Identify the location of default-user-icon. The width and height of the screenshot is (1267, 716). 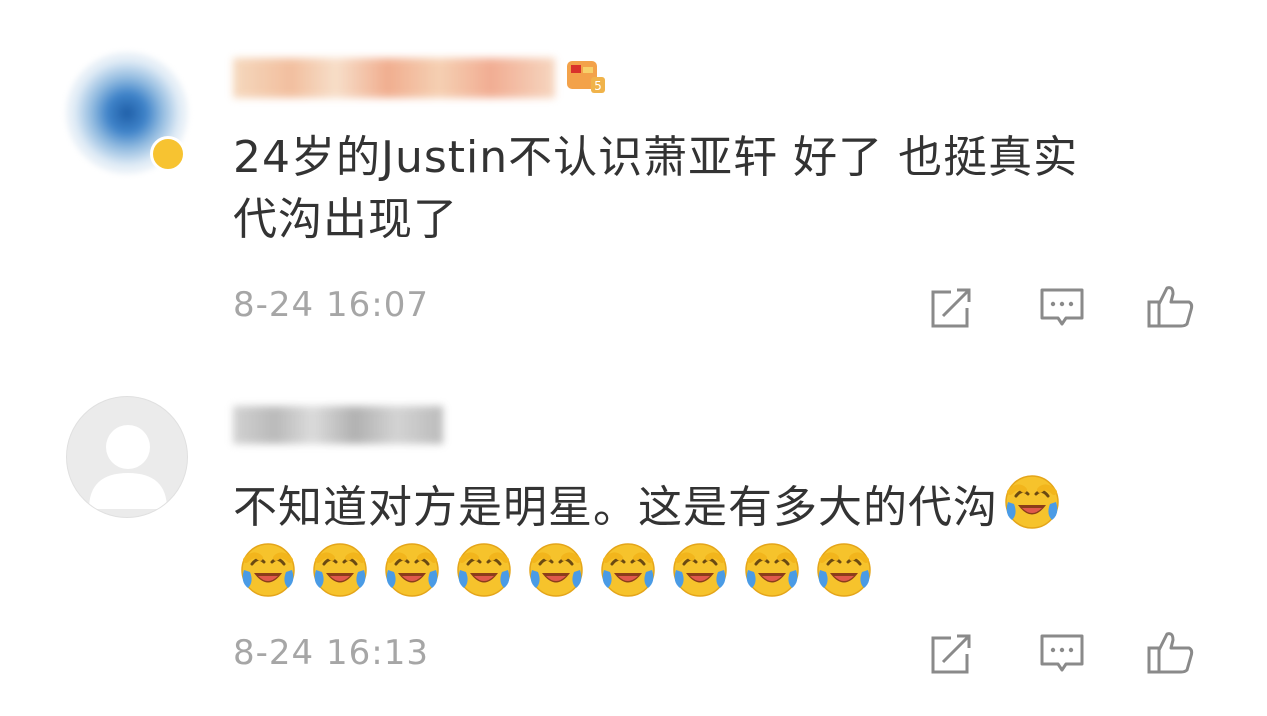
(128, 467).